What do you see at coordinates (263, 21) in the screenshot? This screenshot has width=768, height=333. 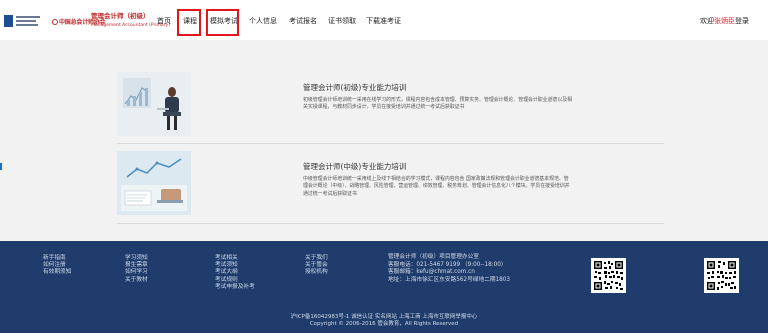 I see `nav-profile: 个人信息` at bounding box center [263, 21].